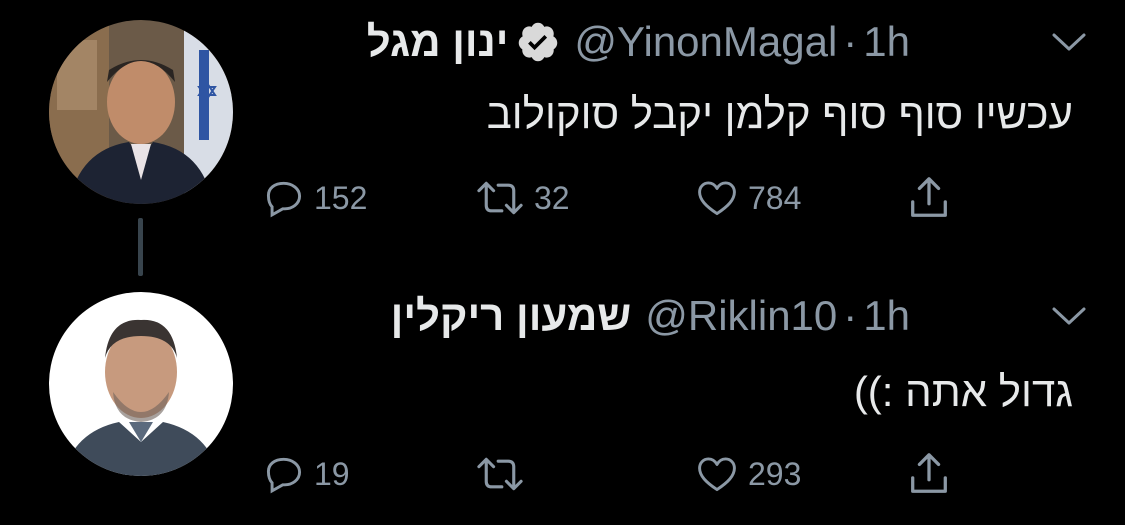 This screenshot has width=1125, height=525. I want to click on tweet-actions: 19 293, so click(612, 476).